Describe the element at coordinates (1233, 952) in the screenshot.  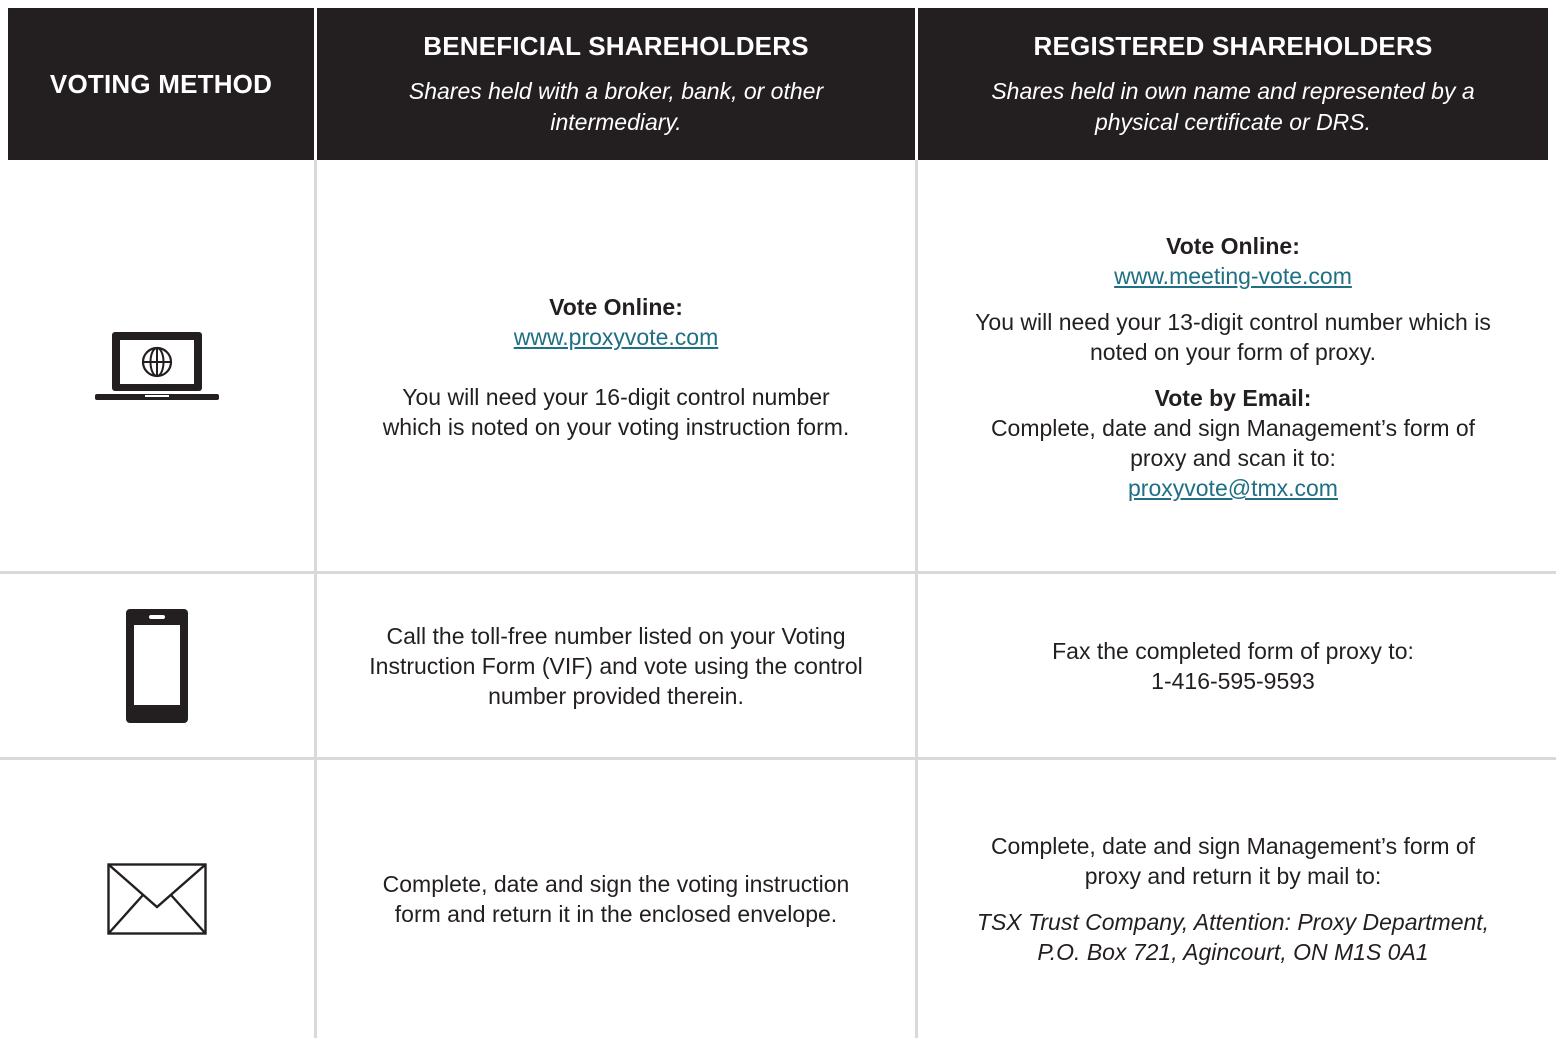
I see `mailing-address-line-2: P.O. Box 721, Agincourt, ON M1S 0A1` at that location.